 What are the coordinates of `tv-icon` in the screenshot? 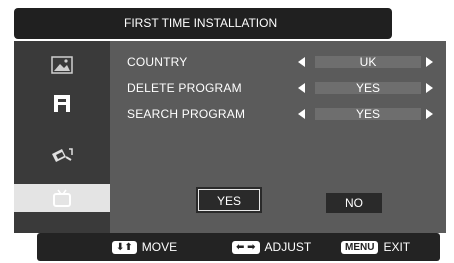 It's located at (62, 198).